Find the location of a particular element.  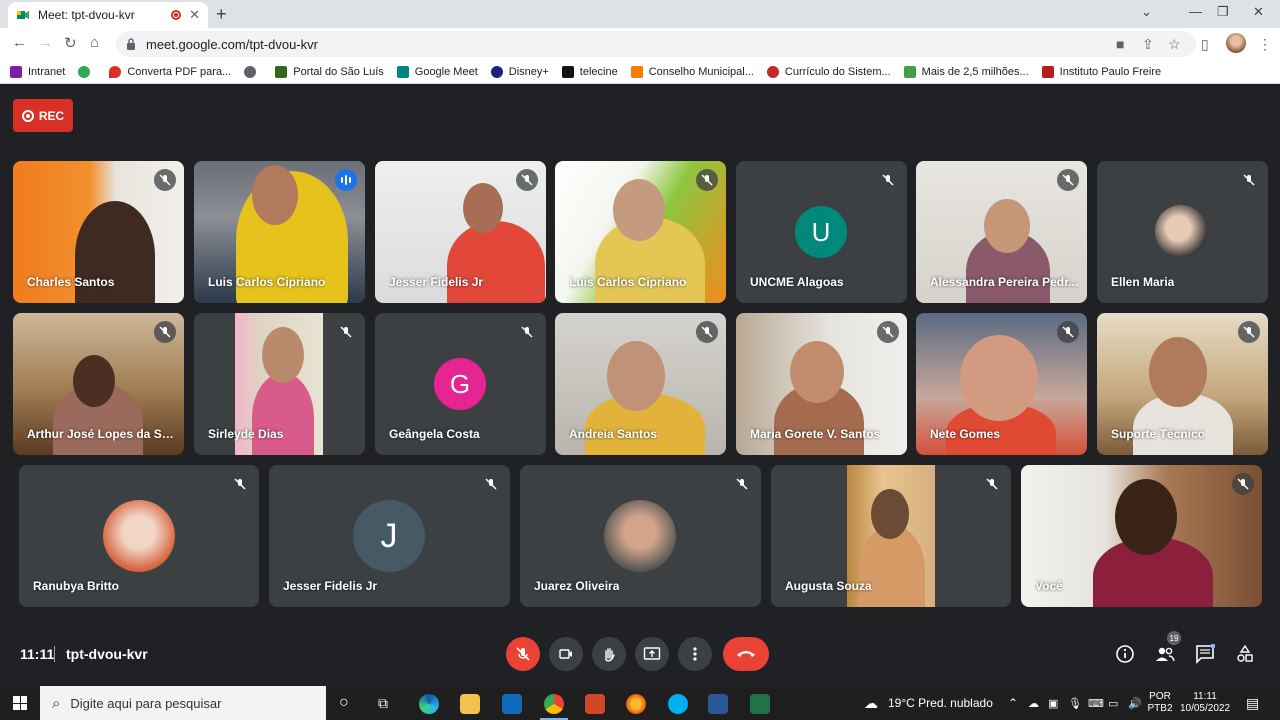

taskbar-search-box: ⌕ Digite aqui para pesquisar is located at coordinates (183, 703).